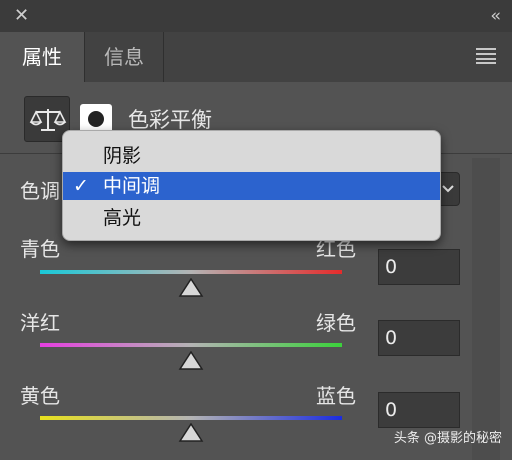 The height and width of the screenshot is (460, 512). Describe the element at coordinates (336, 323) in the screenshot. I see `green-label: 绿色` at that location.